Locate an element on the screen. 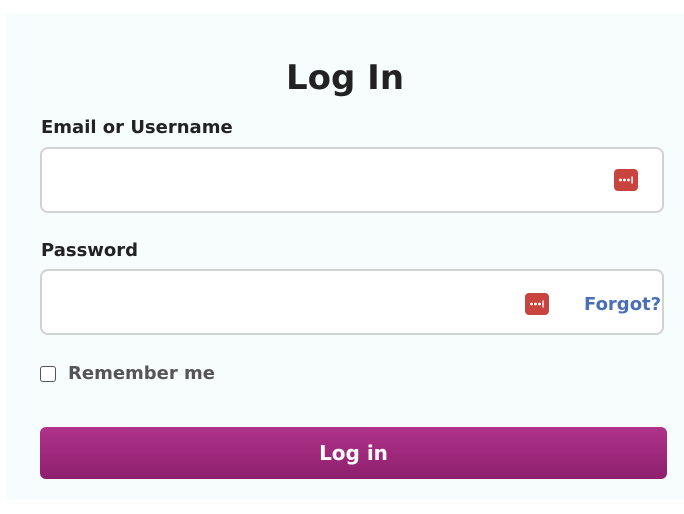  forgot-password-link: Forgot? is located at coordinates (622, 305).